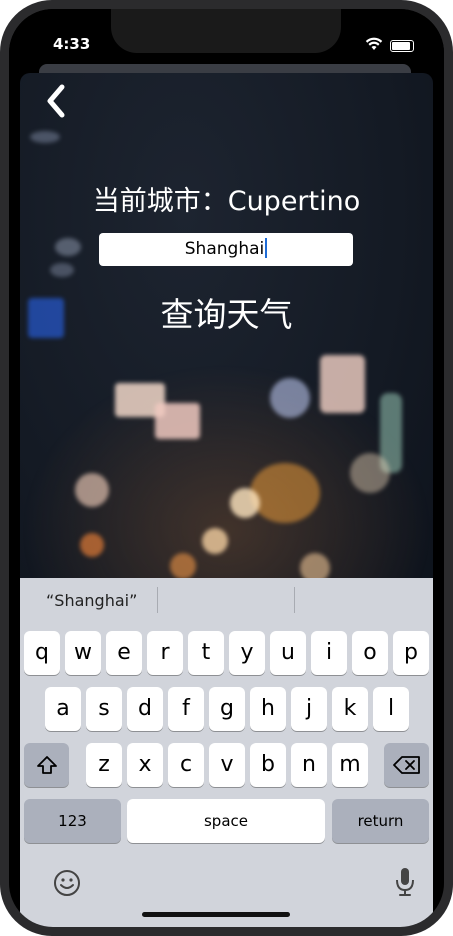  Describe the element at coordinates (186, 765) in the screenshot. I see `key-c: c` at that location.